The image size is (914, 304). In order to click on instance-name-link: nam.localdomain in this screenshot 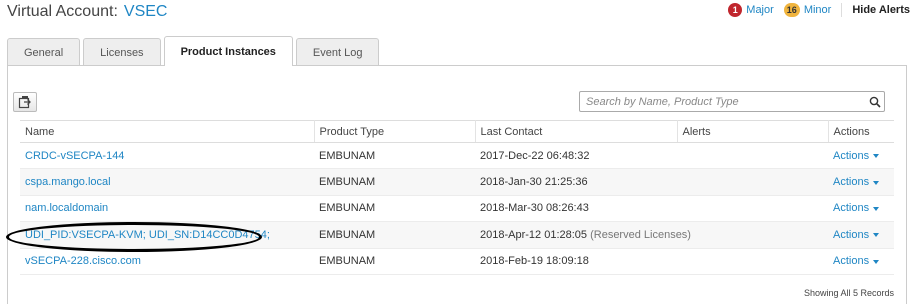, I will do `click(66, 208)`.